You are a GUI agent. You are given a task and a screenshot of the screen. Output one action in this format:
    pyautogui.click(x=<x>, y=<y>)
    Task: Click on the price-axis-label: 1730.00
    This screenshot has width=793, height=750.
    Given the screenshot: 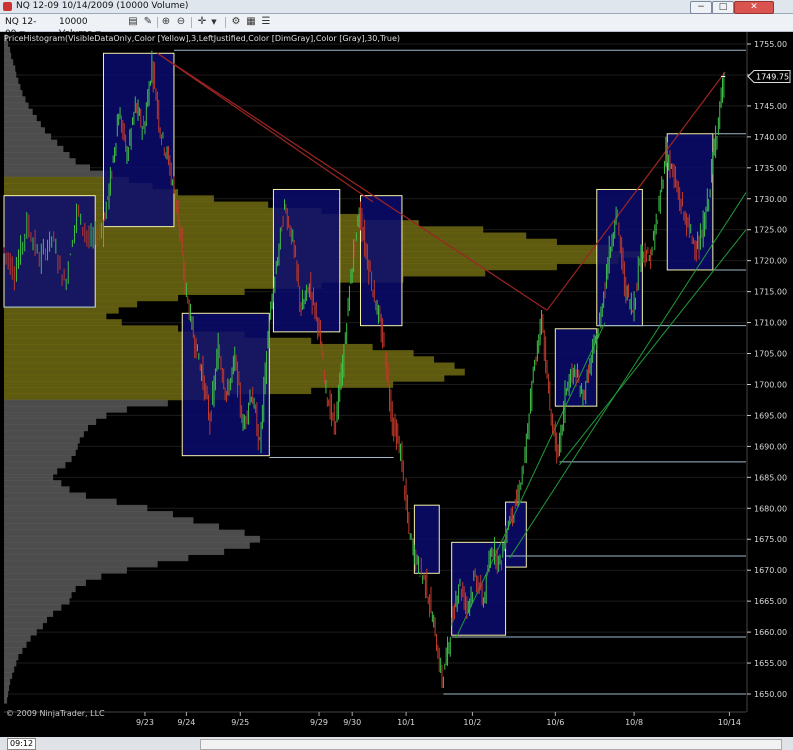 What is the action you would take?
    pyautogui.click(x=770, y=199)
    